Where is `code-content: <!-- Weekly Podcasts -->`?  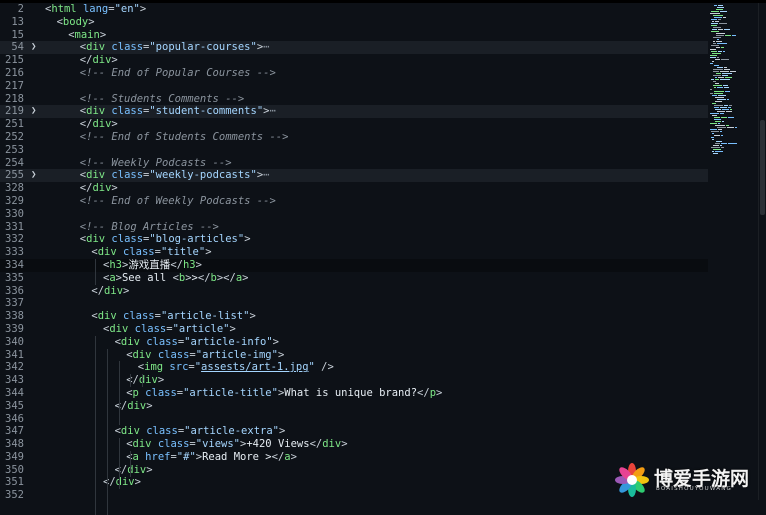 code-content: <!-- Weekly Podcasts --> is located at coordinates (156, 163).